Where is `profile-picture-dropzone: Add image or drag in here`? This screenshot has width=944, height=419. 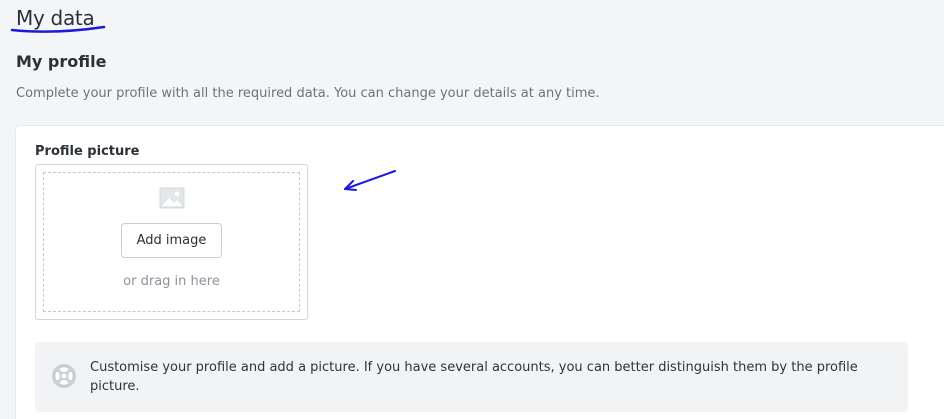 profile-picture-dropzone: Add image or drag in here is located at coordinates (171, 242).